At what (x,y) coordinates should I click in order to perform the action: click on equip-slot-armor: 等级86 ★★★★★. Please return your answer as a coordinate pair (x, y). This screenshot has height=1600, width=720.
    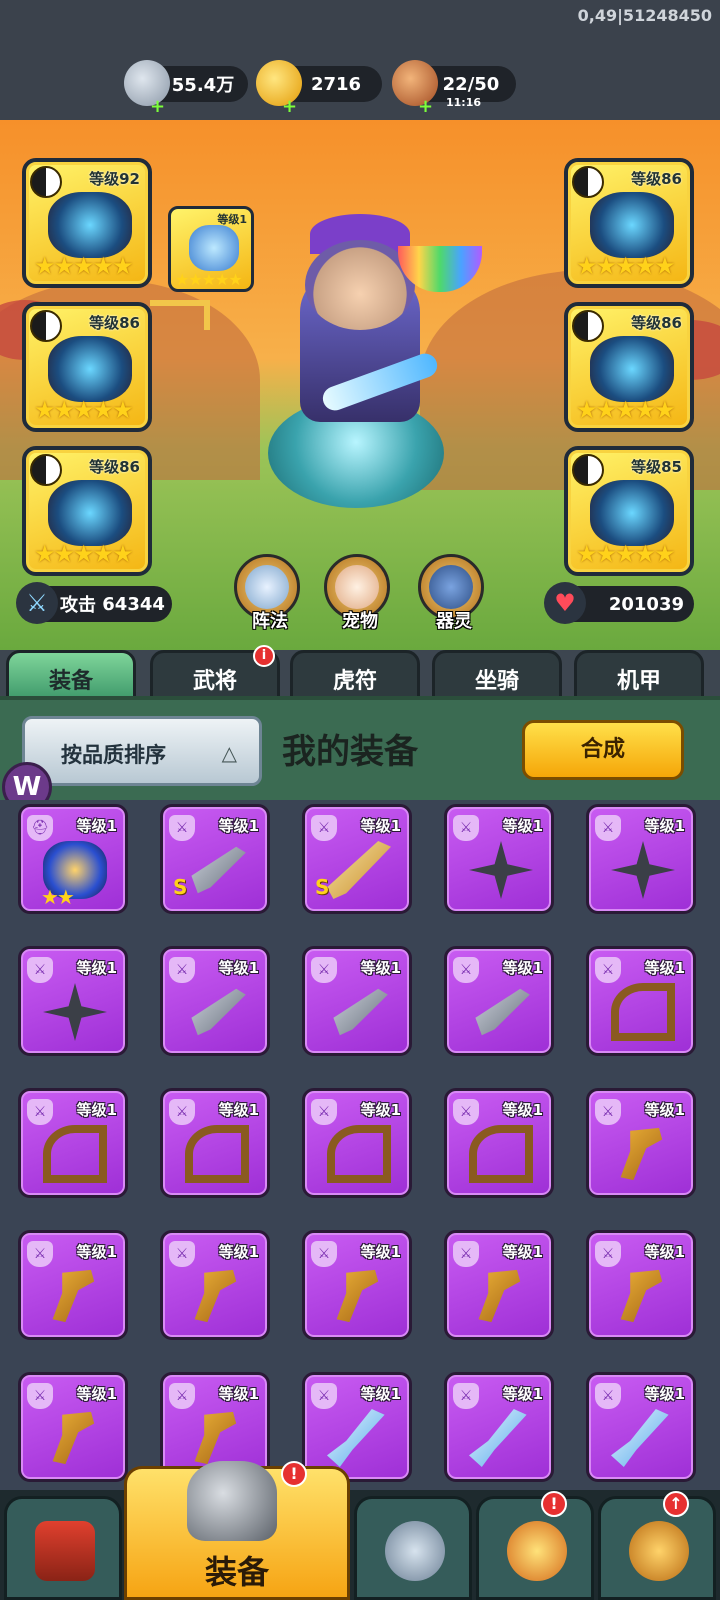
    Looking at the image, I should click on (629, 223).